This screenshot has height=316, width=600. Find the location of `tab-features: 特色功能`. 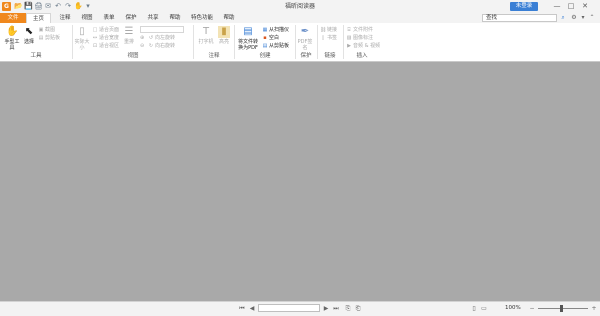

tab-features: 特色功能 is located at coordinates (202, 18).